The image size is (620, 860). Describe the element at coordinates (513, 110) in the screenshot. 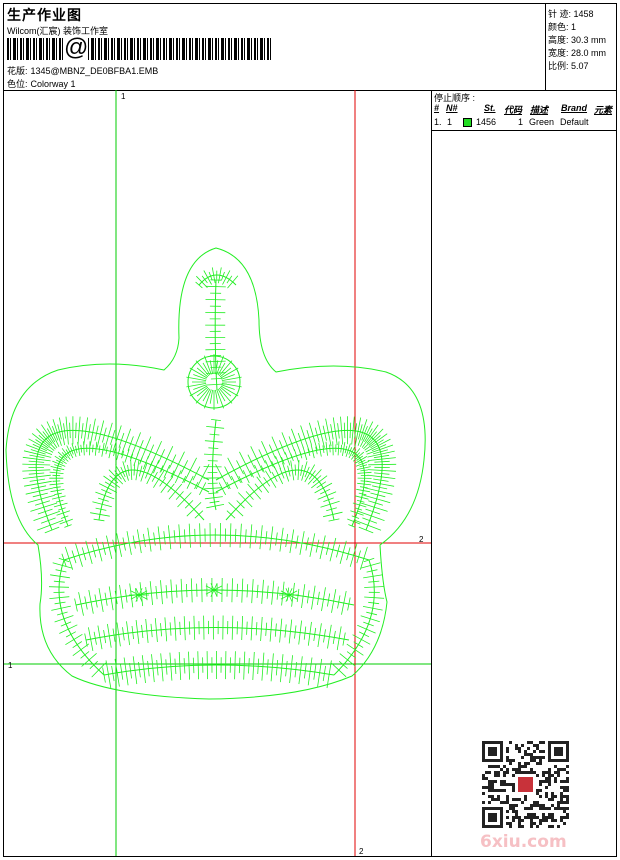

I see `col-code: 代码` at that location.